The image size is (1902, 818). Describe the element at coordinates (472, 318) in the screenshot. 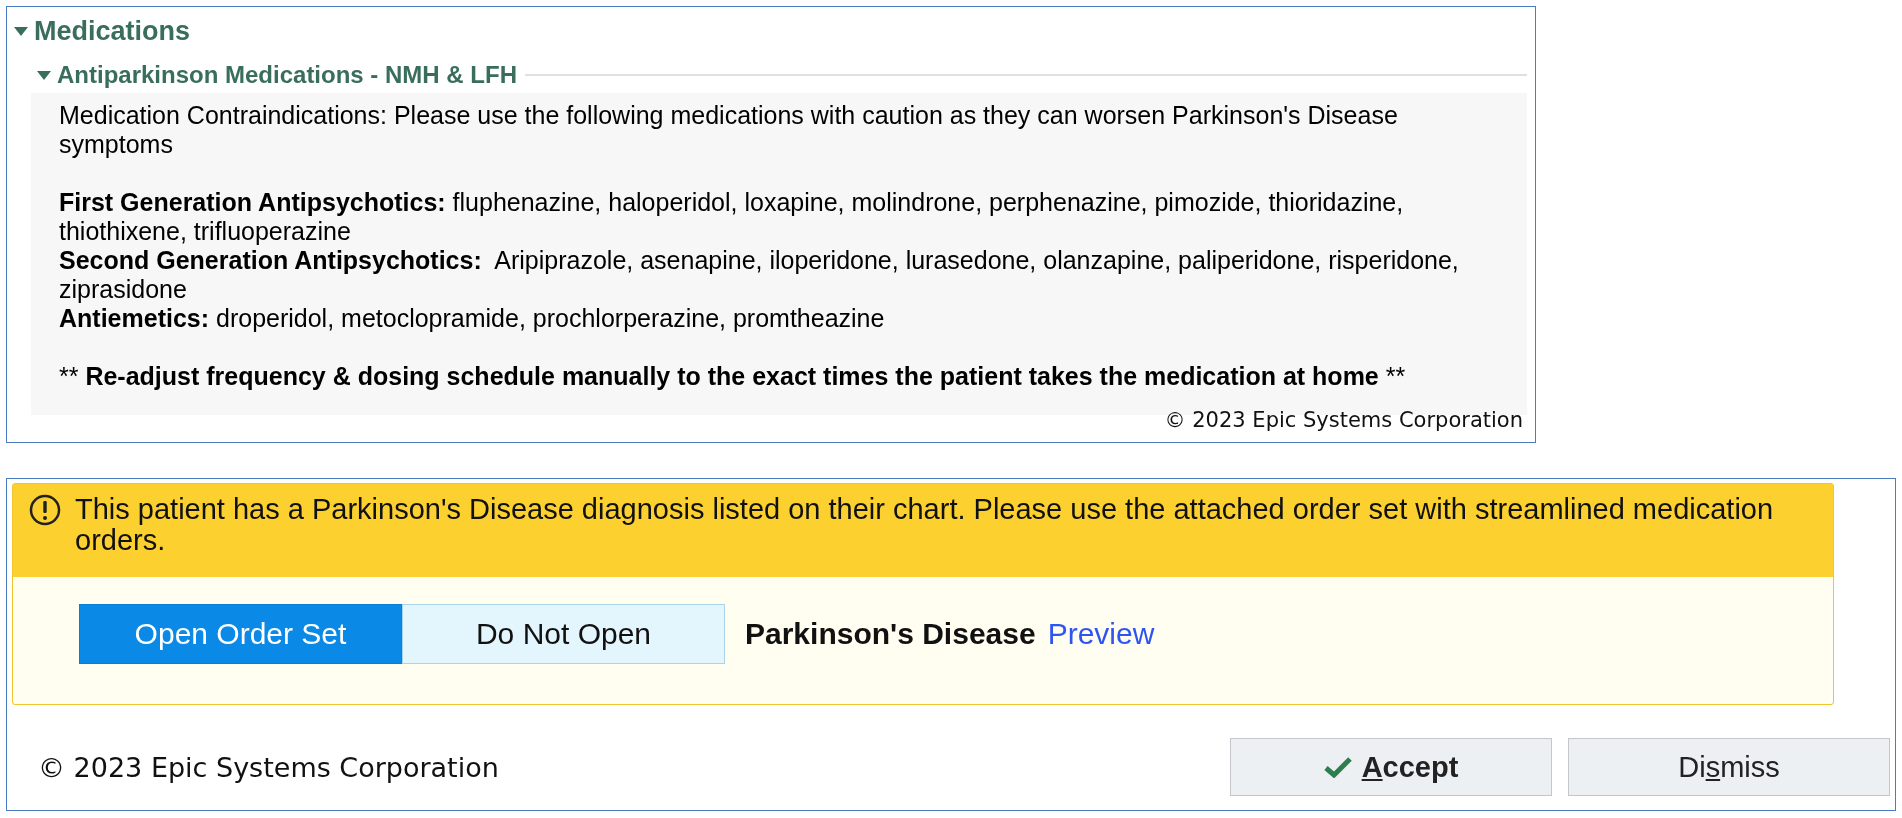

I see `medication-list-text: Antiemetics: droperidol, metoclopramide, prochlorperazine, promtheazine` at that location.